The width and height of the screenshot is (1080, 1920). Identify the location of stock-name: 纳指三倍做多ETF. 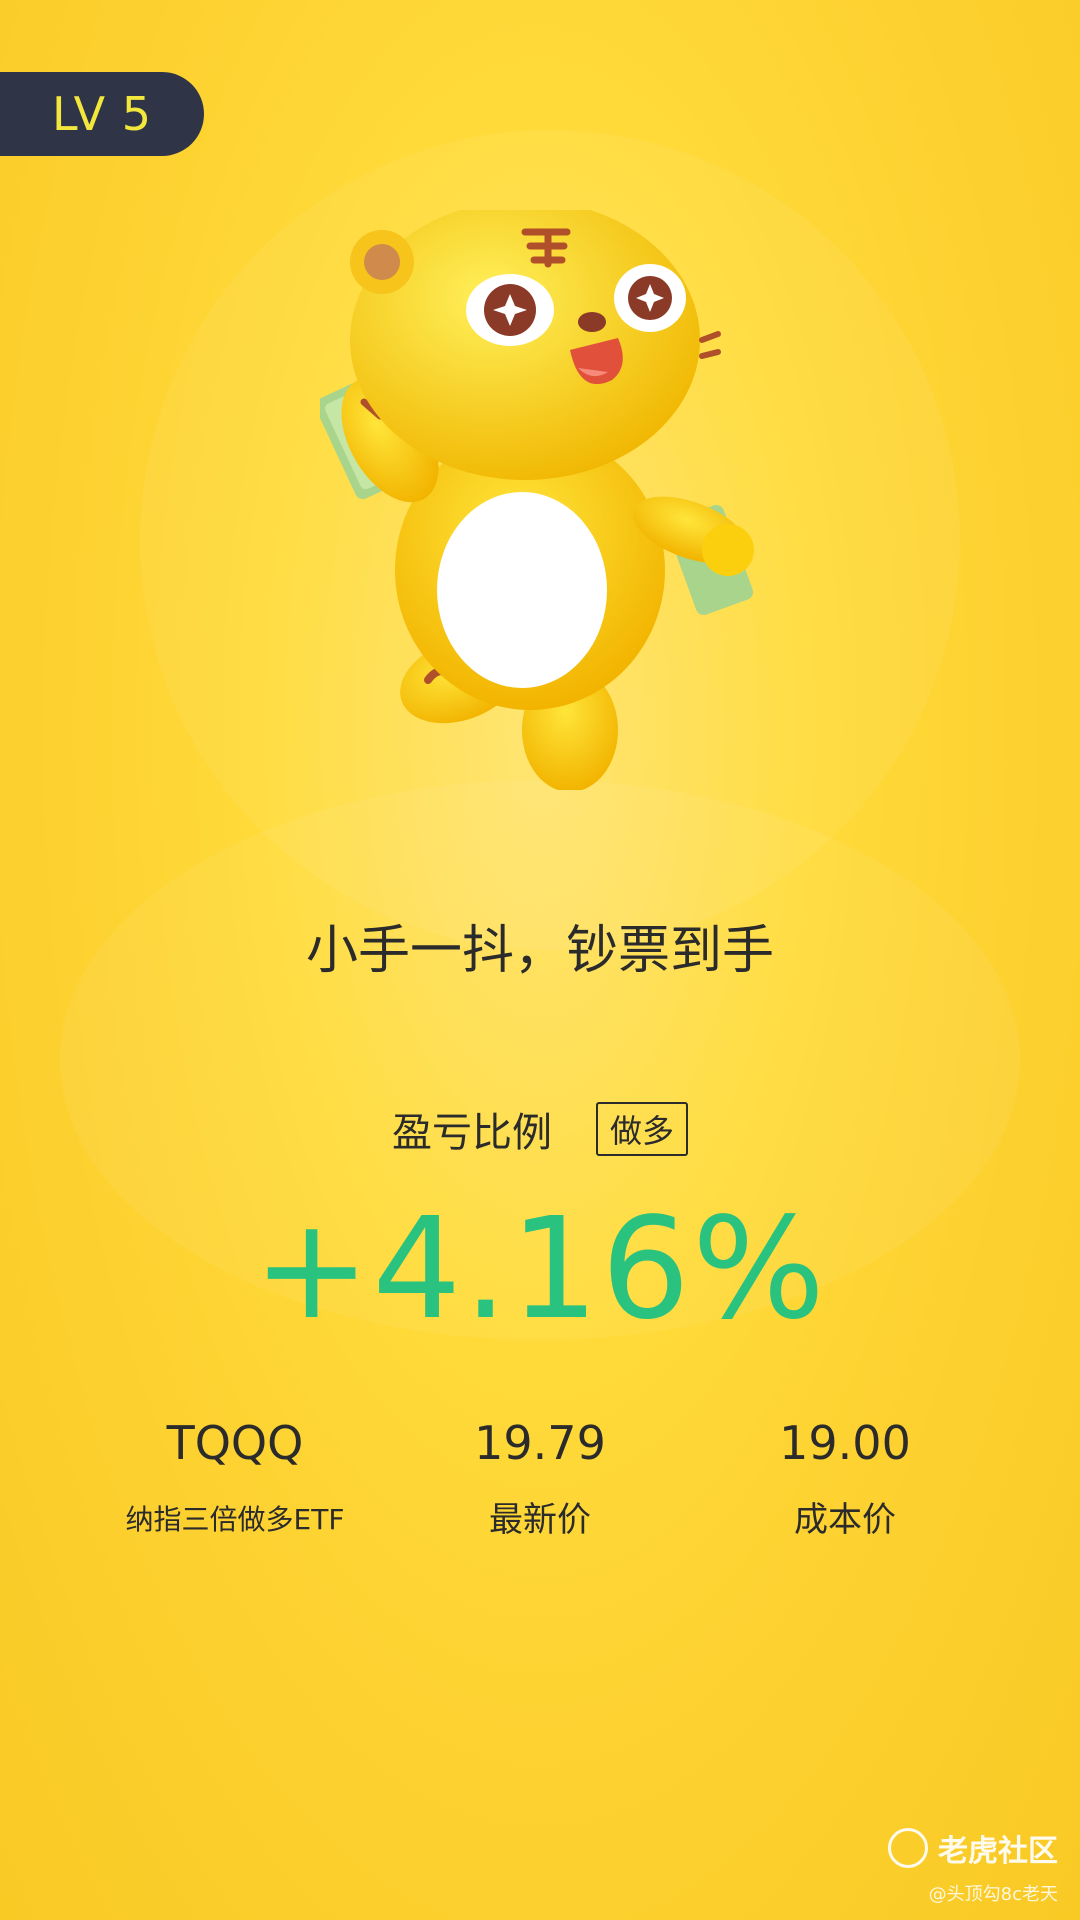
(235, 1519).